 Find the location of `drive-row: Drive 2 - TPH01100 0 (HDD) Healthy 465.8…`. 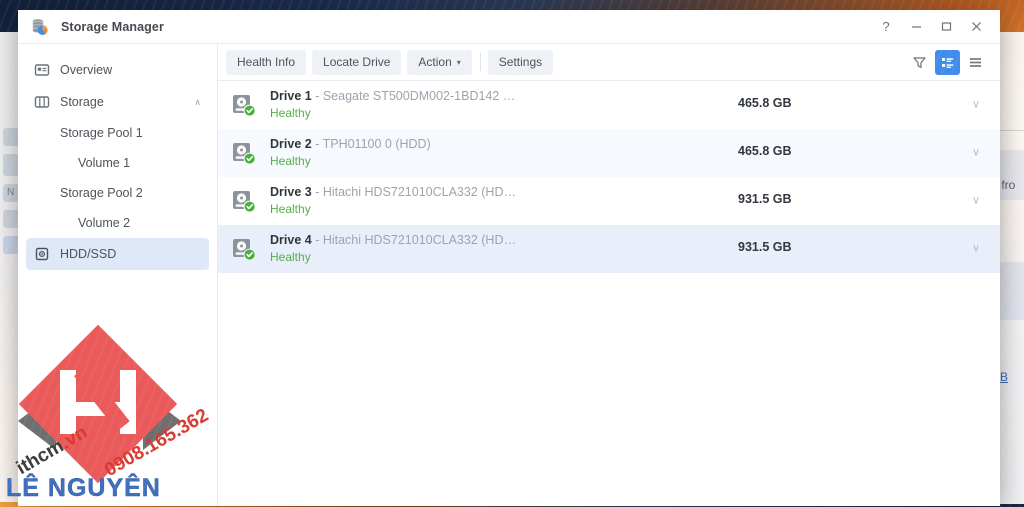

drive-row: Drive 2 - TPH01100 0 (HDD) Healthy 465.8… is located at coordinates (609, 153).